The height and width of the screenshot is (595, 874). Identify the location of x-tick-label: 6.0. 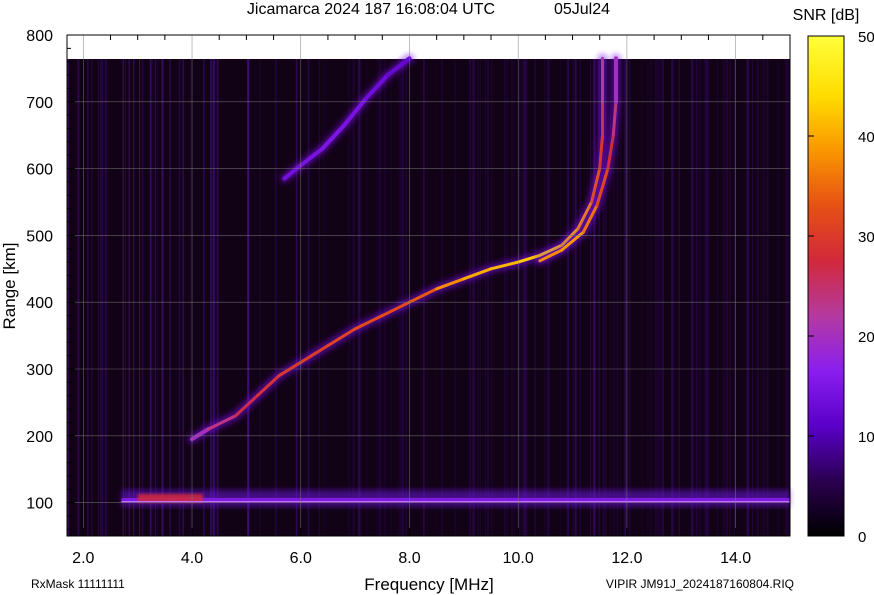
(301, 558).